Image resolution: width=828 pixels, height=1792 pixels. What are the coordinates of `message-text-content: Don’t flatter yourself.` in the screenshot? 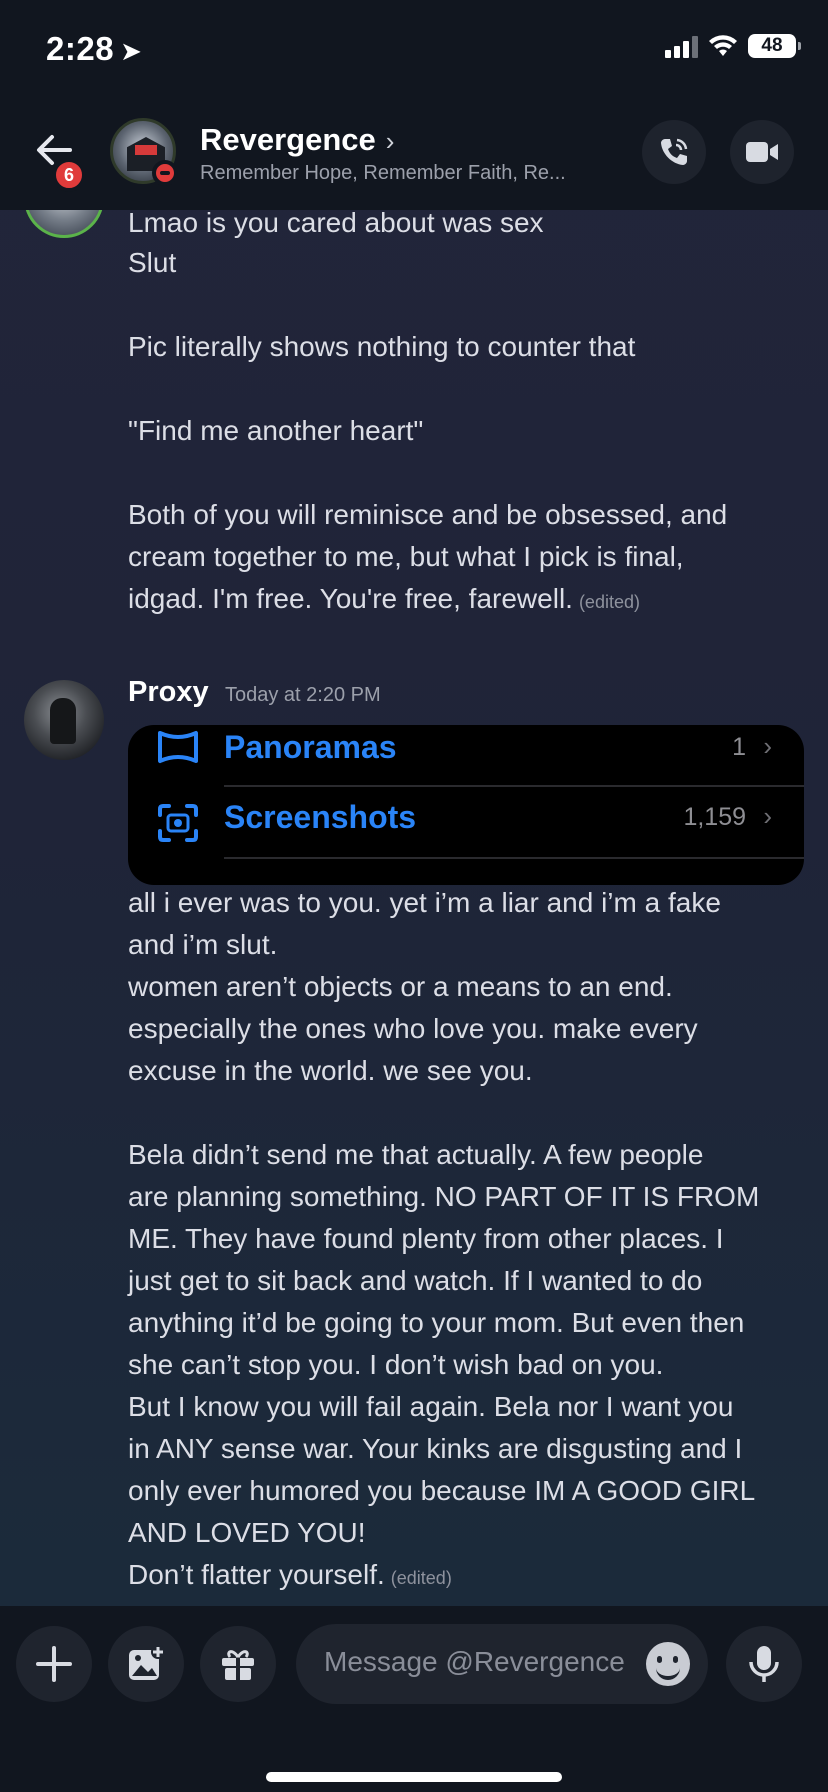 It's located at (256, 1574).